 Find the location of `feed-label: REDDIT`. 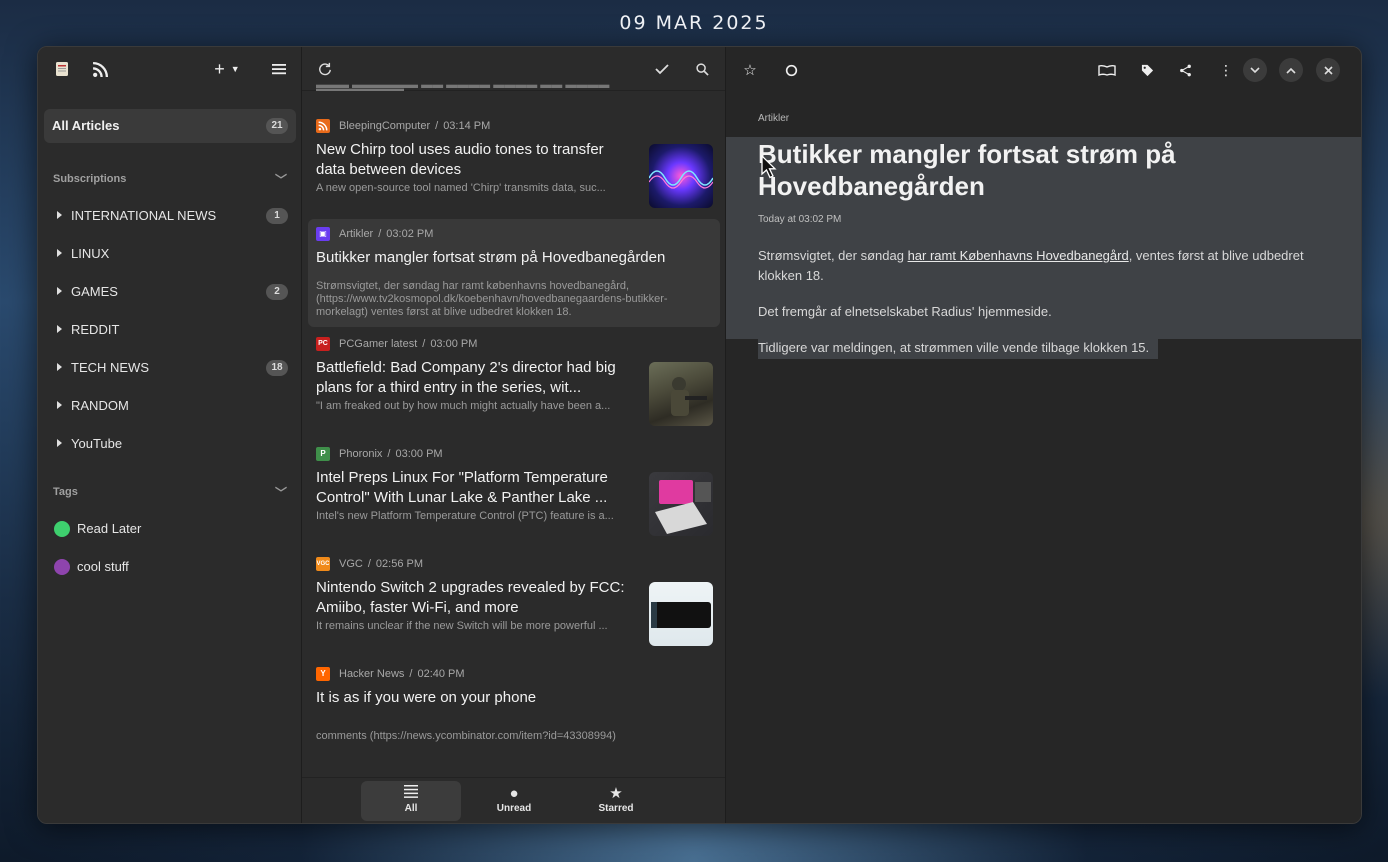

feed-label: REDDIT is located at coordinates (95, 329).